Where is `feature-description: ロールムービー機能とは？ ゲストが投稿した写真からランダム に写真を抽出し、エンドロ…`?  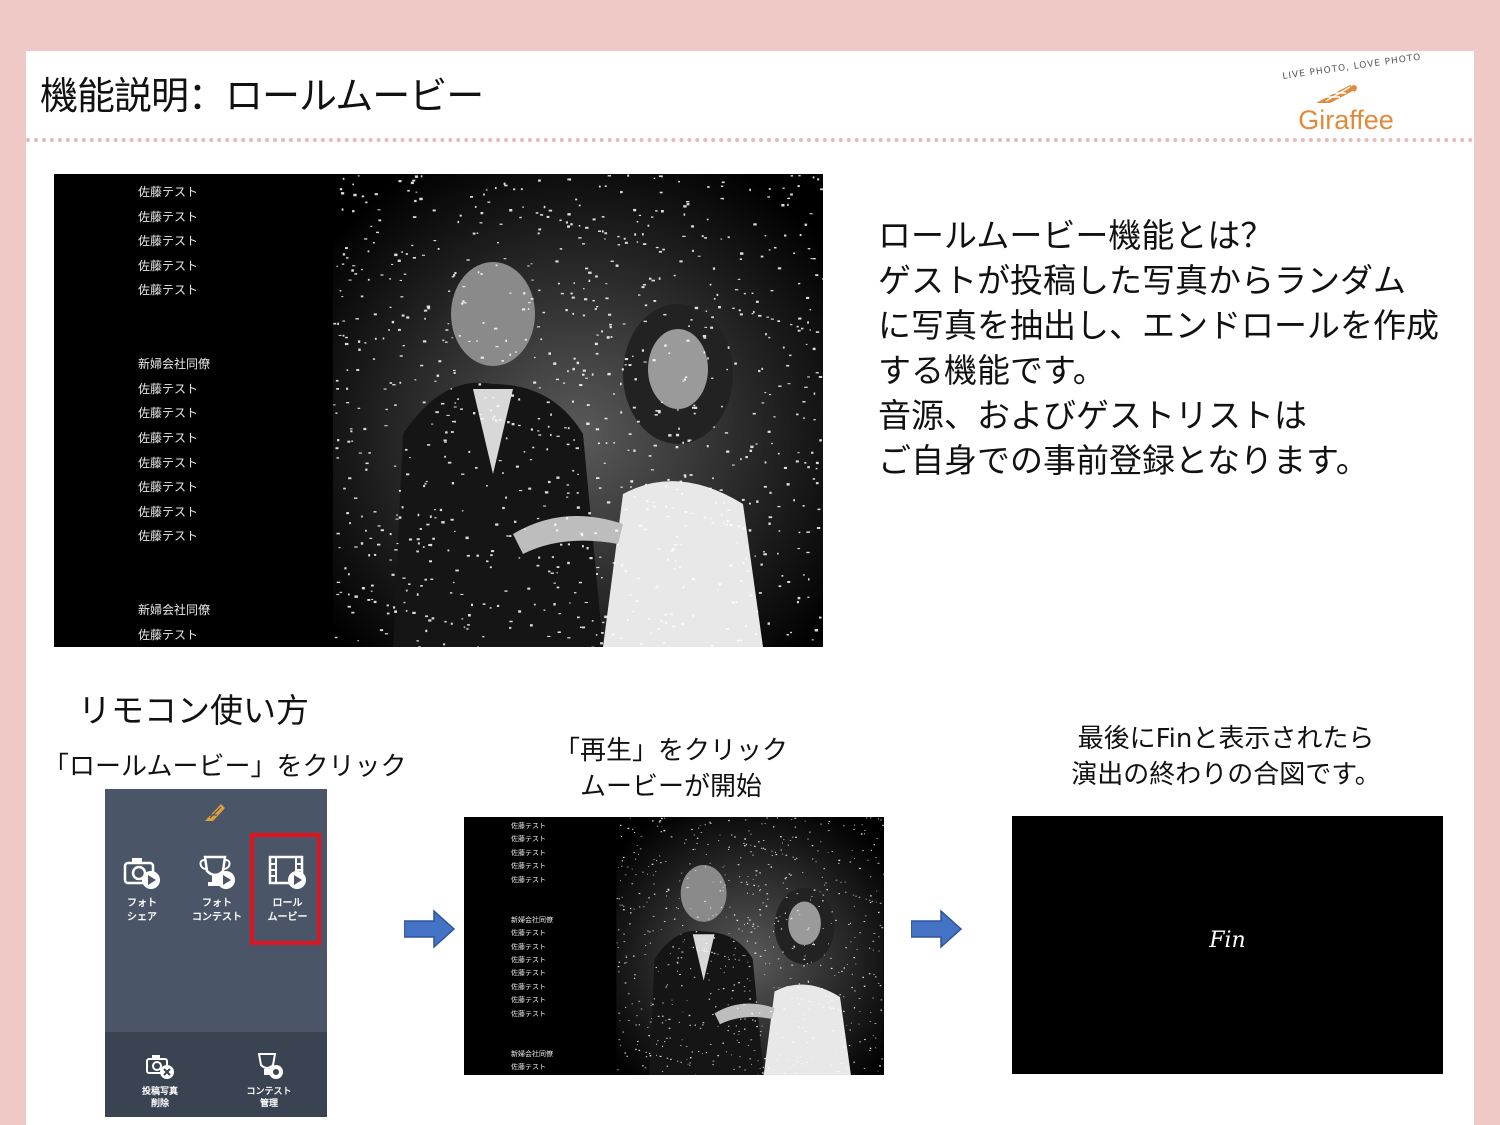 feature-description: ロールムービー機能とは？ ゲストが投稿した写真からランダム に写真を抽出し、エンドロ… is located at coordinates (1173, 348).